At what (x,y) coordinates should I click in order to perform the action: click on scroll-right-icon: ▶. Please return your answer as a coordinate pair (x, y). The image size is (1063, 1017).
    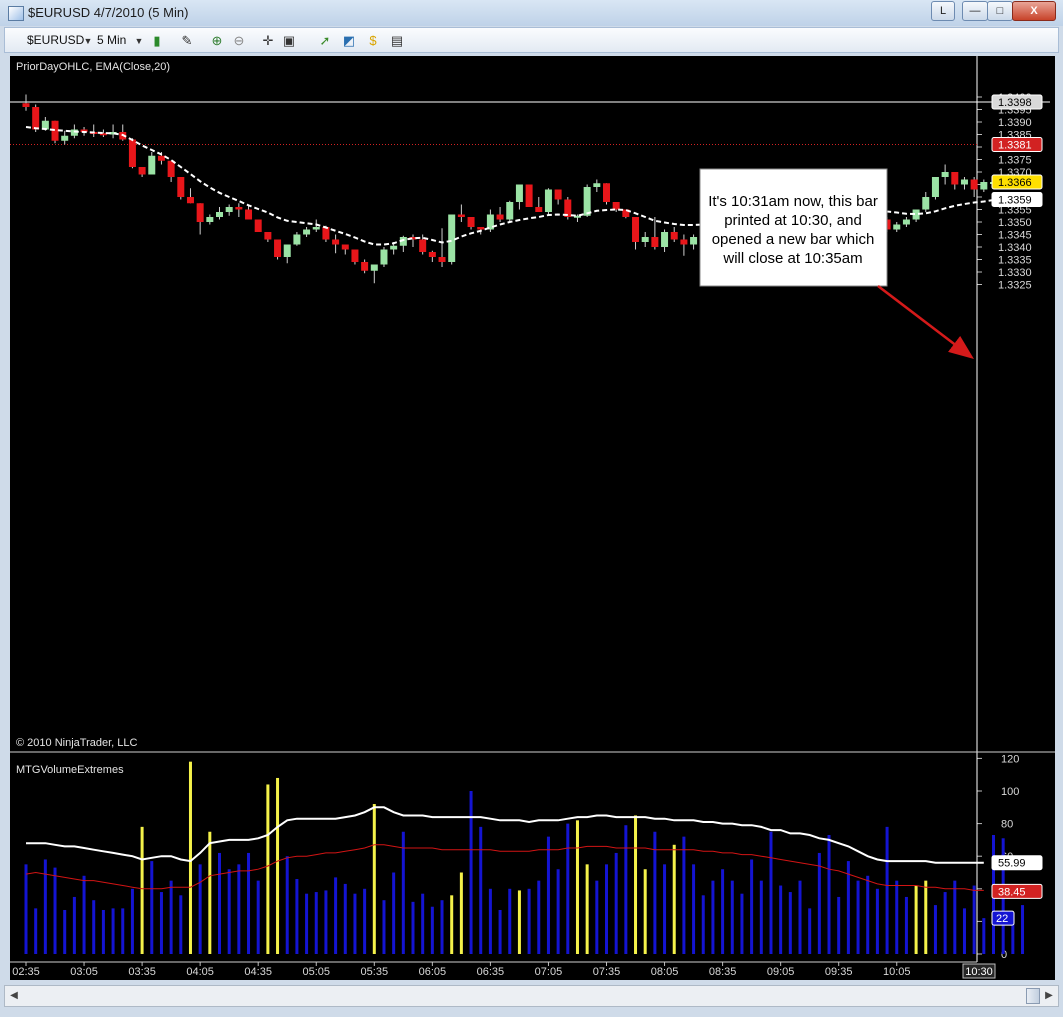
    Looking at the image, I should click on (1049, 996).